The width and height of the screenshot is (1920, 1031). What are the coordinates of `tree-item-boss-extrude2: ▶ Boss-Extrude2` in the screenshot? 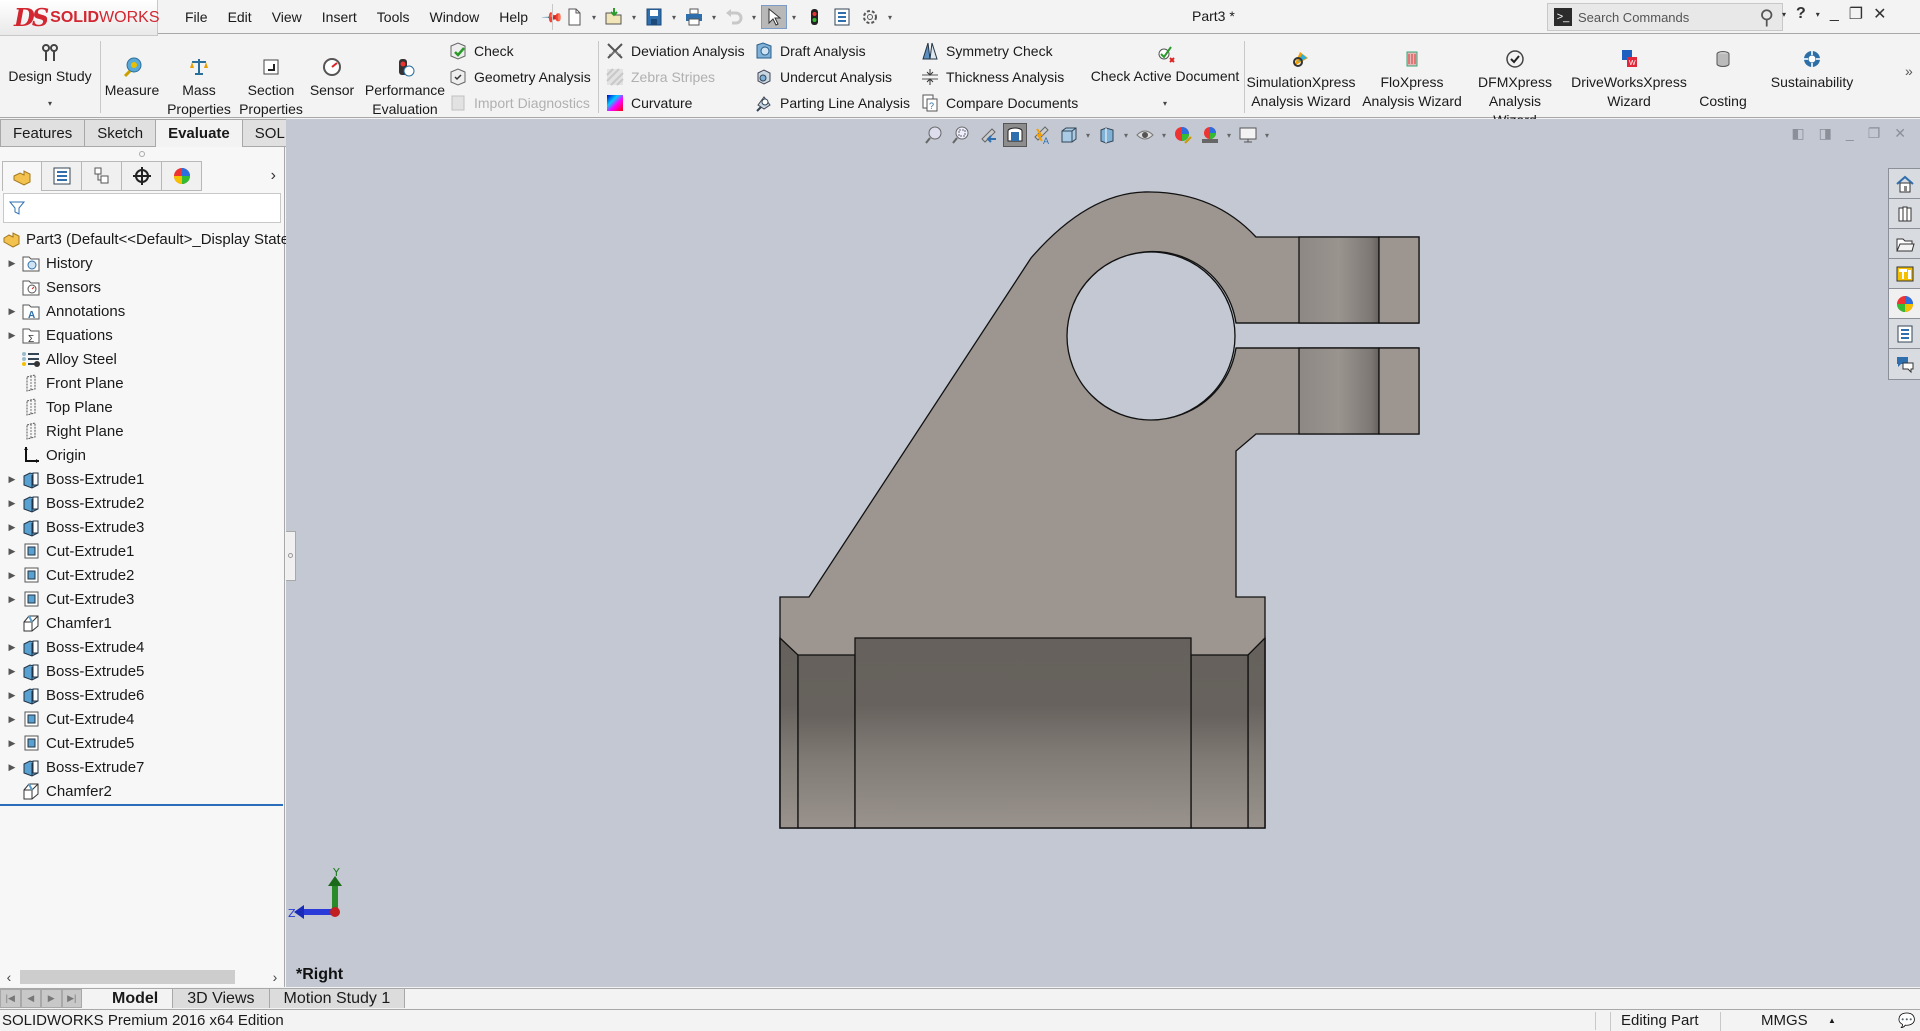 It's located at (142, 503).